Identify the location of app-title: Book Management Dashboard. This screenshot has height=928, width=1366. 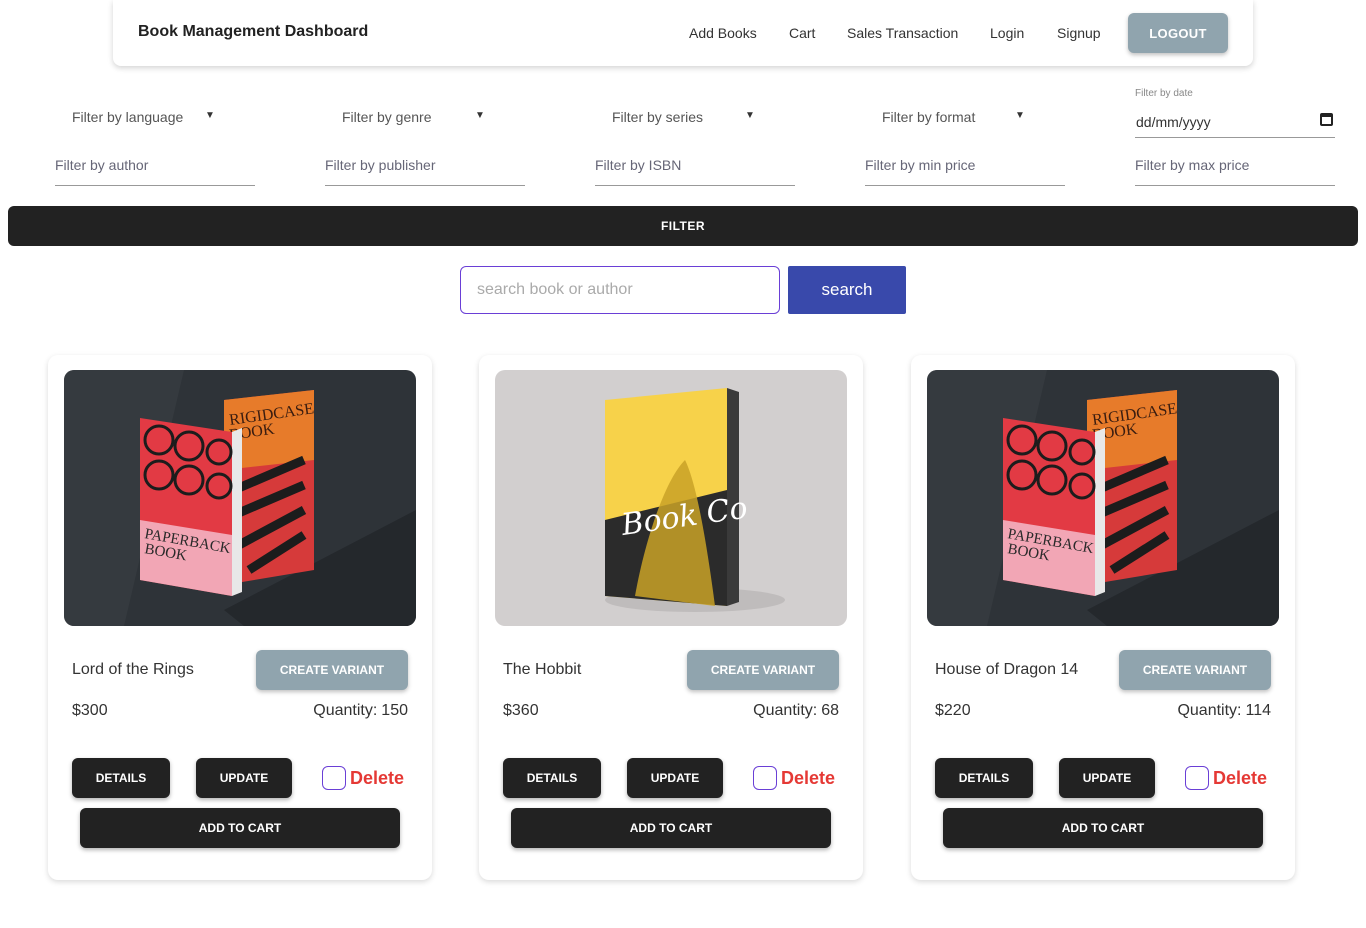
(253, 31).